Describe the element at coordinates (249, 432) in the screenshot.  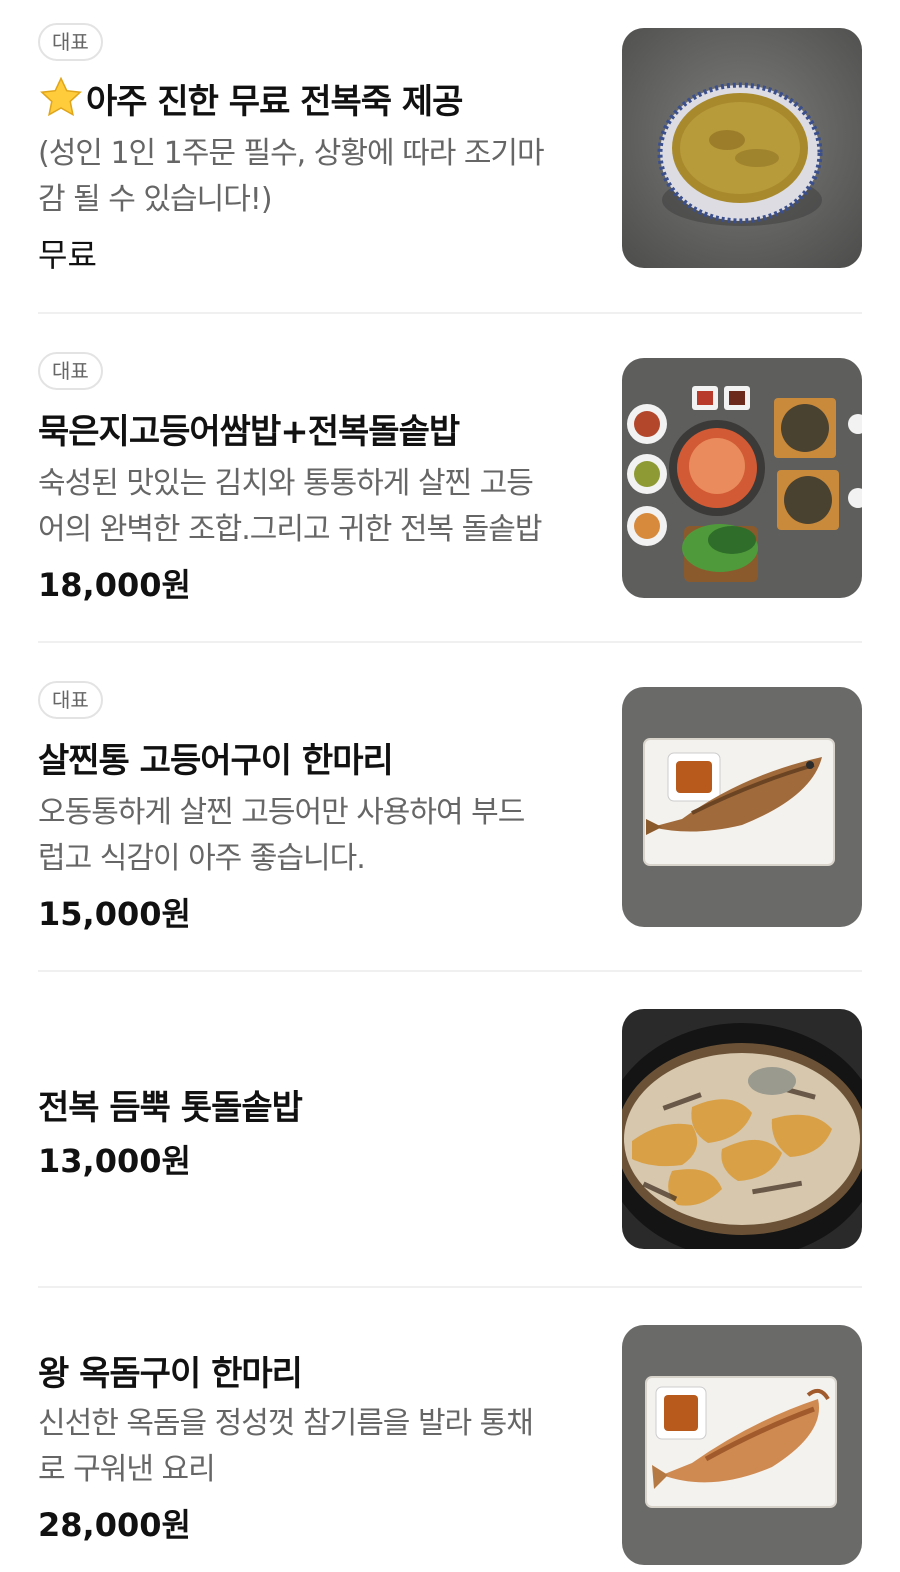
I see `menu-item-title: 묵은지고등어쌈밥+전복돌솥밥` at that location.